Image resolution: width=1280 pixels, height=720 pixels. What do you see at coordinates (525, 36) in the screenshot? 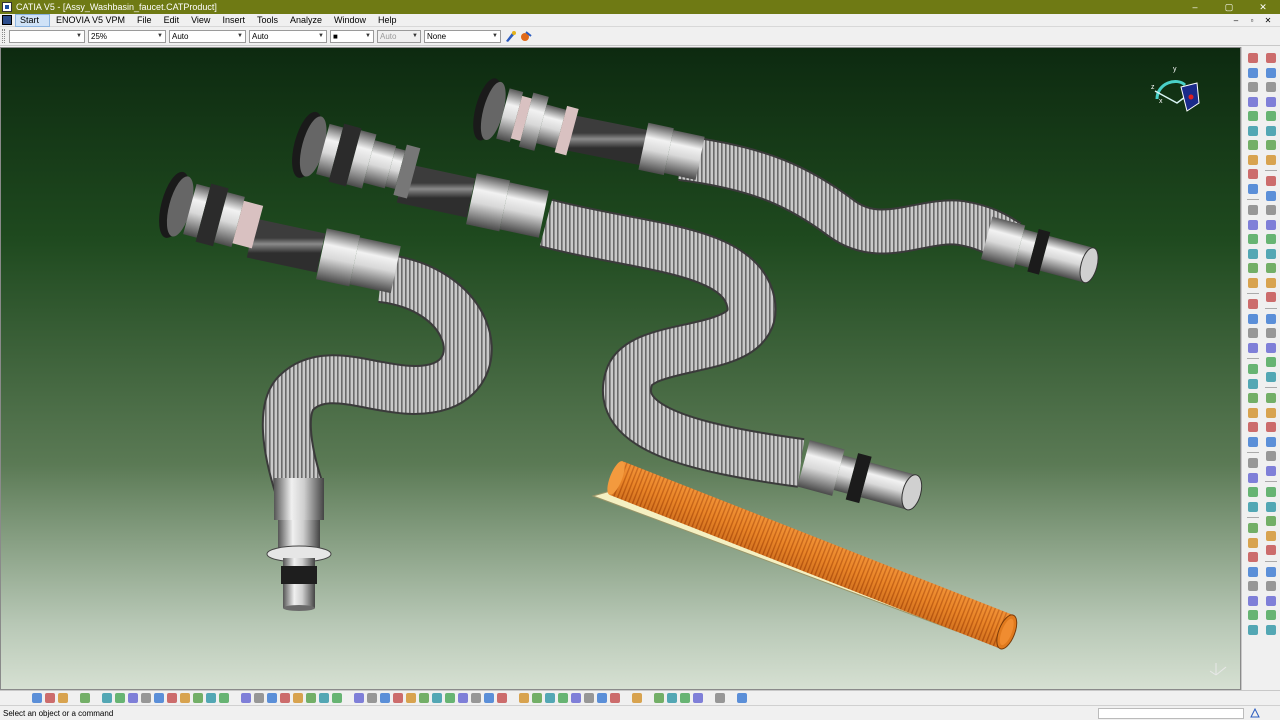
I see `graphic-properties-icon` at bounding box center [525, 36].